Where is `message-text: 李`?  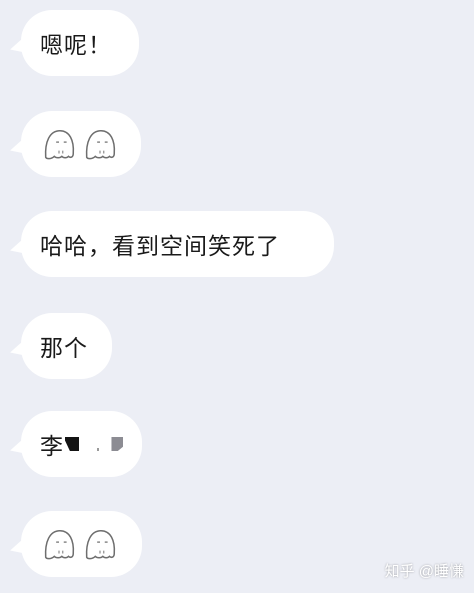
message-text: 李 is located at coordinates (52, 447).